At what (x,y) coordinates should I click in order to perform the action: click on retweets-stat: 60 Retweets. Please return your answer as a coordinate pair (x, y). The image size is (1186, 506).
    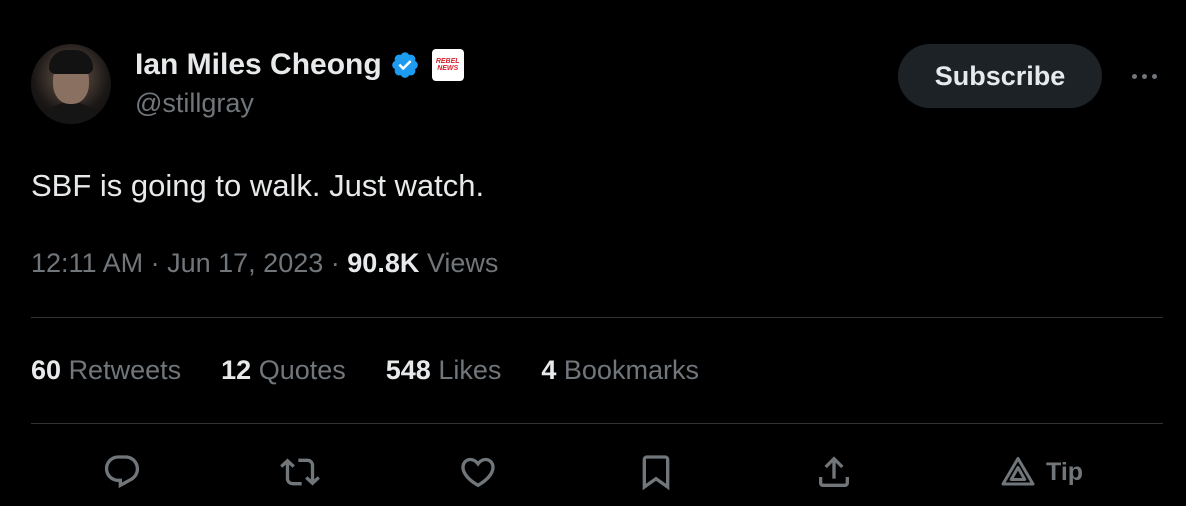
    Looking at the image, I should click on (106, 370).